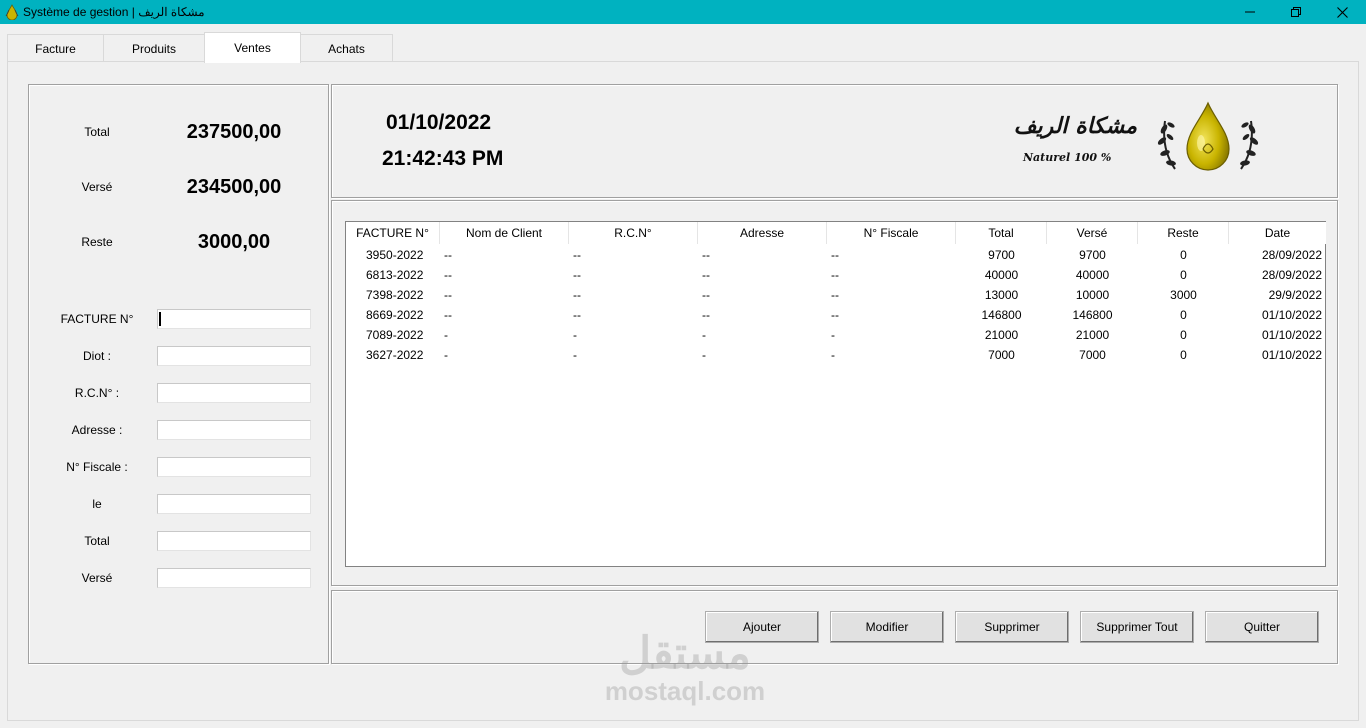 The width and height of the screenshot is (1366, 728). What do you see at coordinates (1092, 295) in the screenshot?
I see `table-cell: 10000` at bounding box center [1092, 295].